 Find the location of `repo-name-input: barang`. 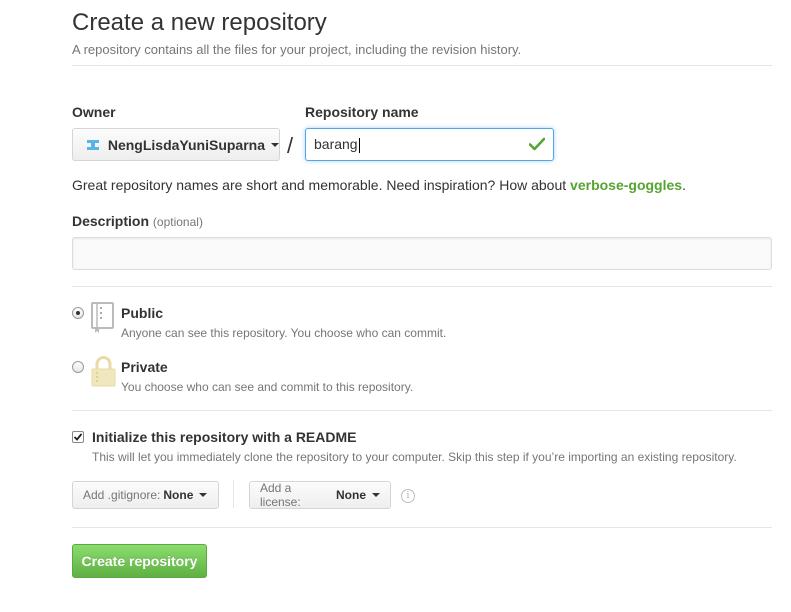

repo-name-input: barang is located at coordinates (429, 144).